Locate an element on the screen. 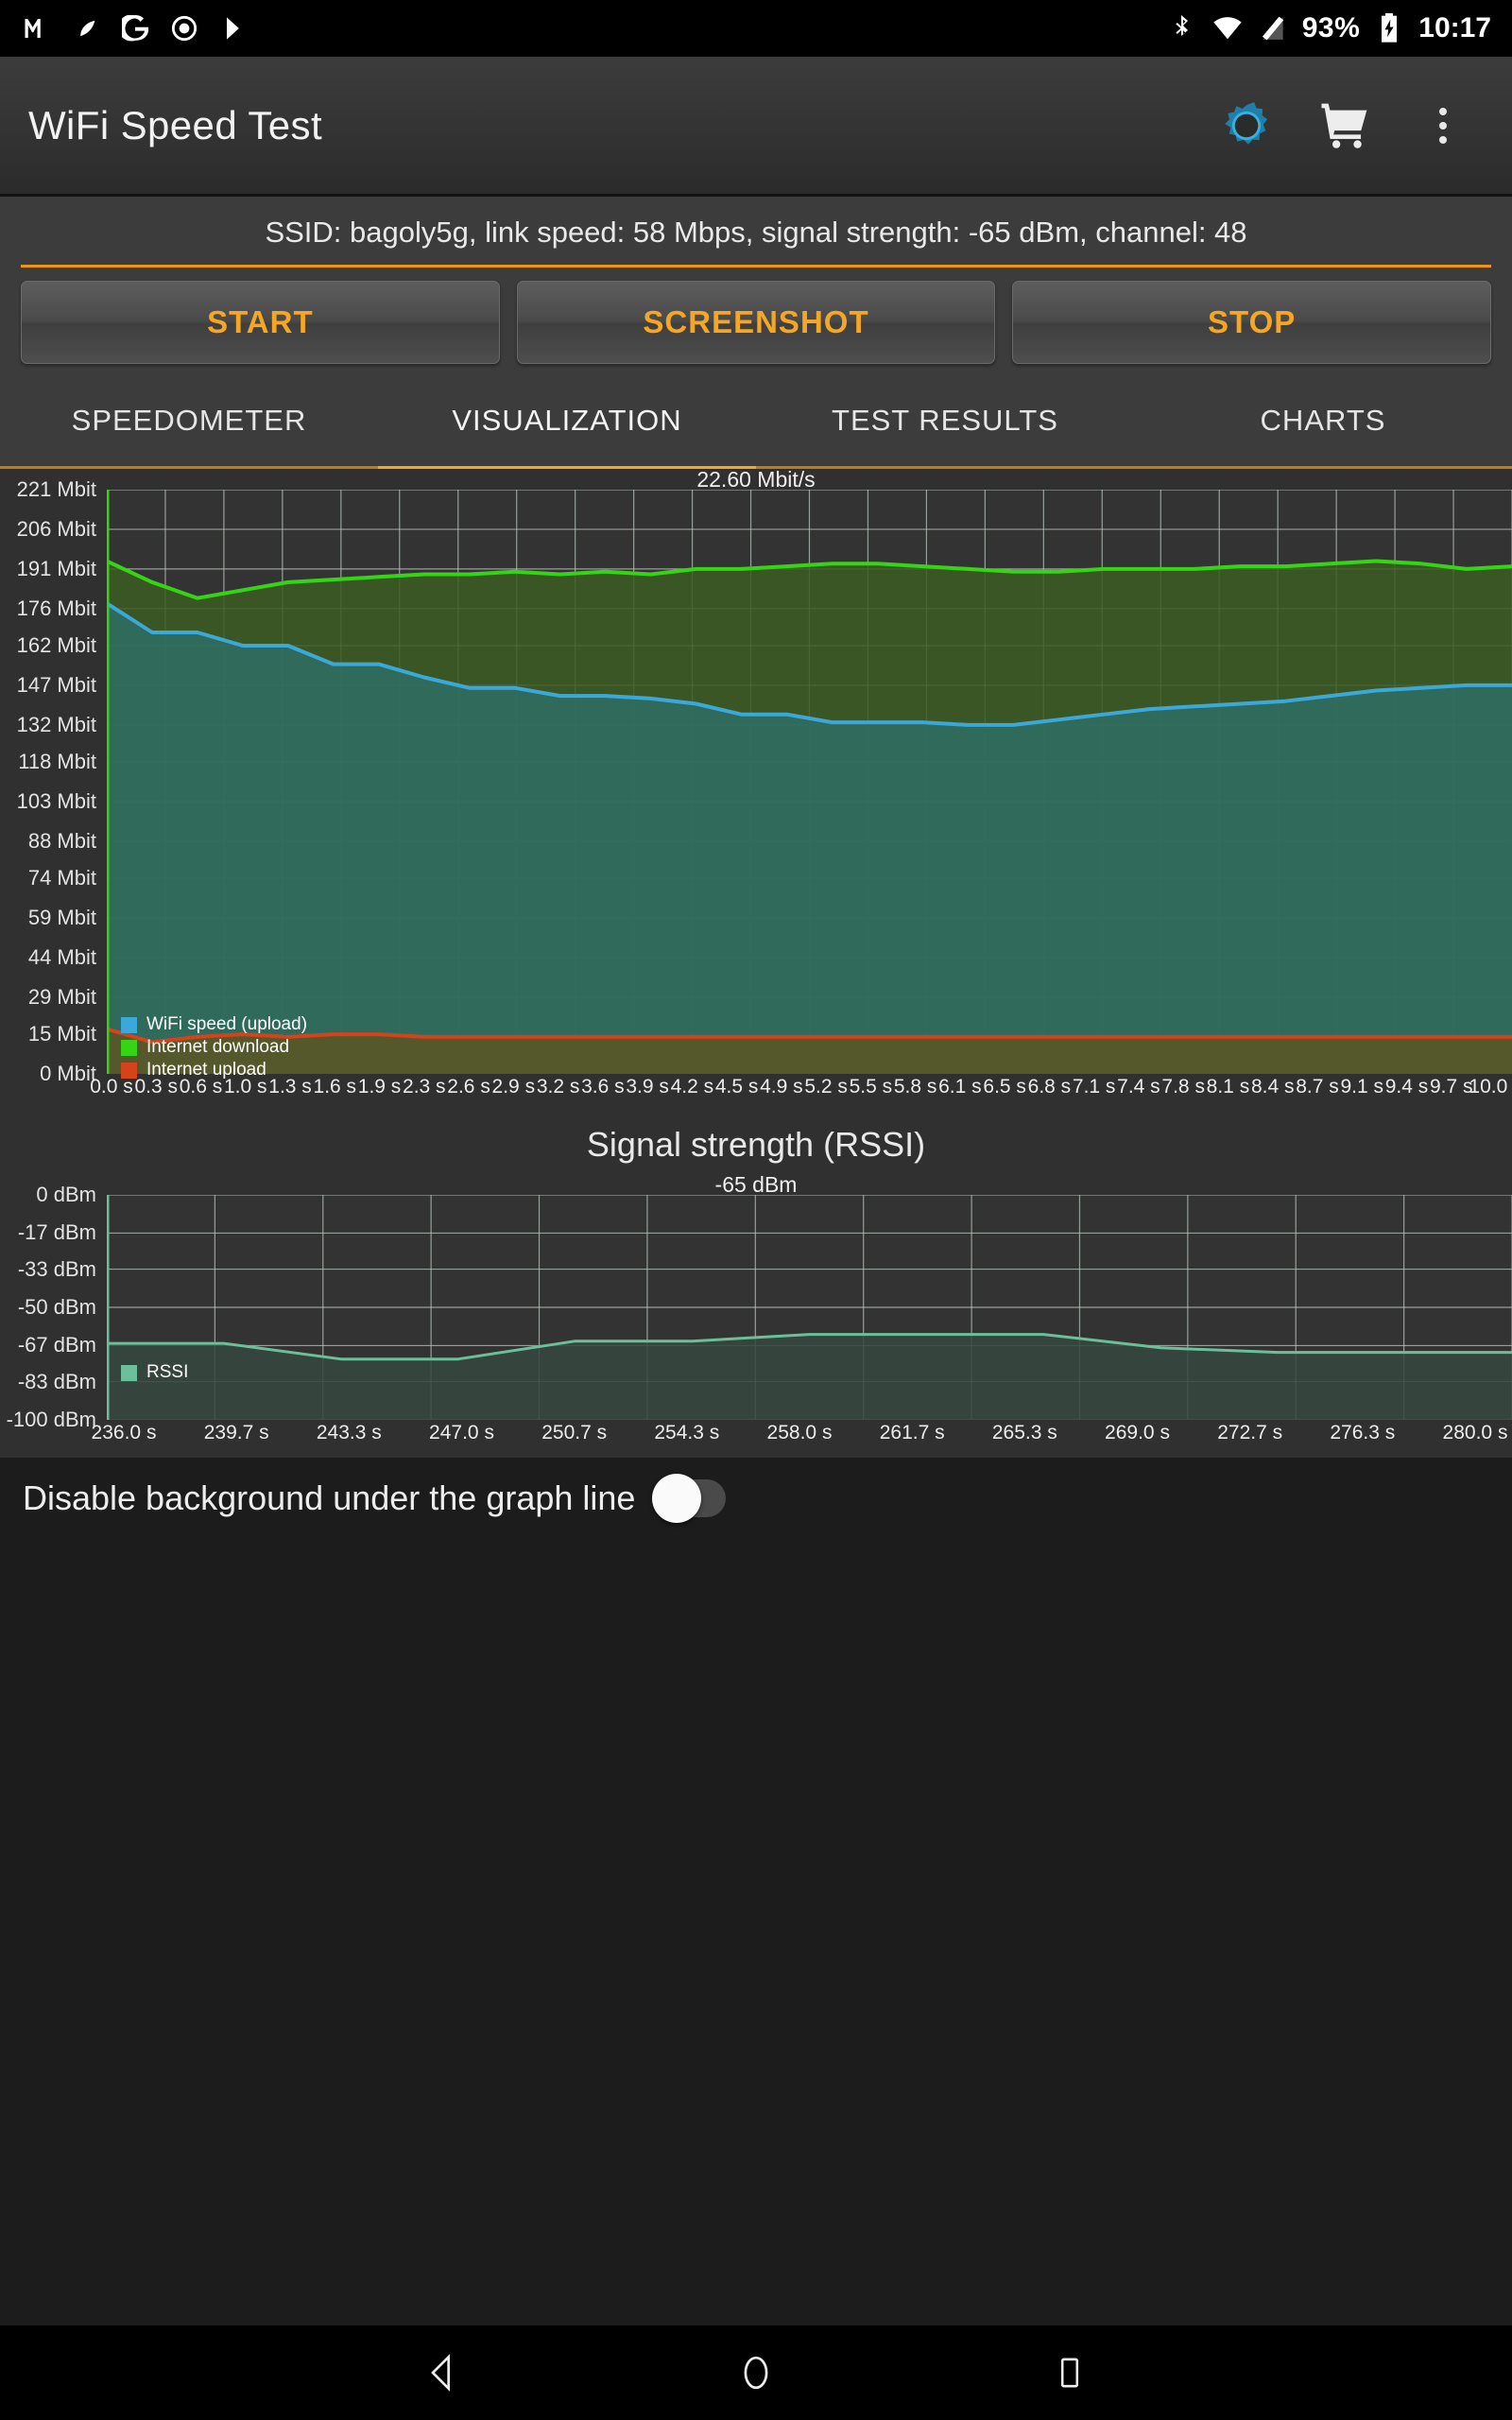  axis-tick-label: 44 Mbit is located at coordinates (61, 956).